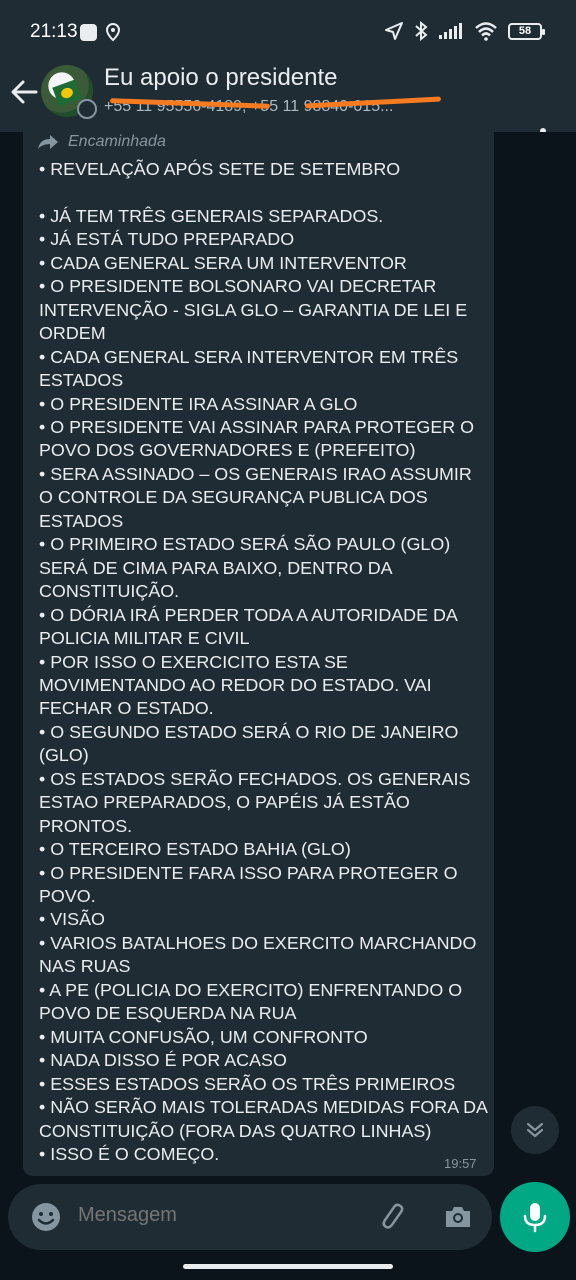 This screenshot has width=576, height=1280. I want to click on battery-icon: 58, so click(526, 31).